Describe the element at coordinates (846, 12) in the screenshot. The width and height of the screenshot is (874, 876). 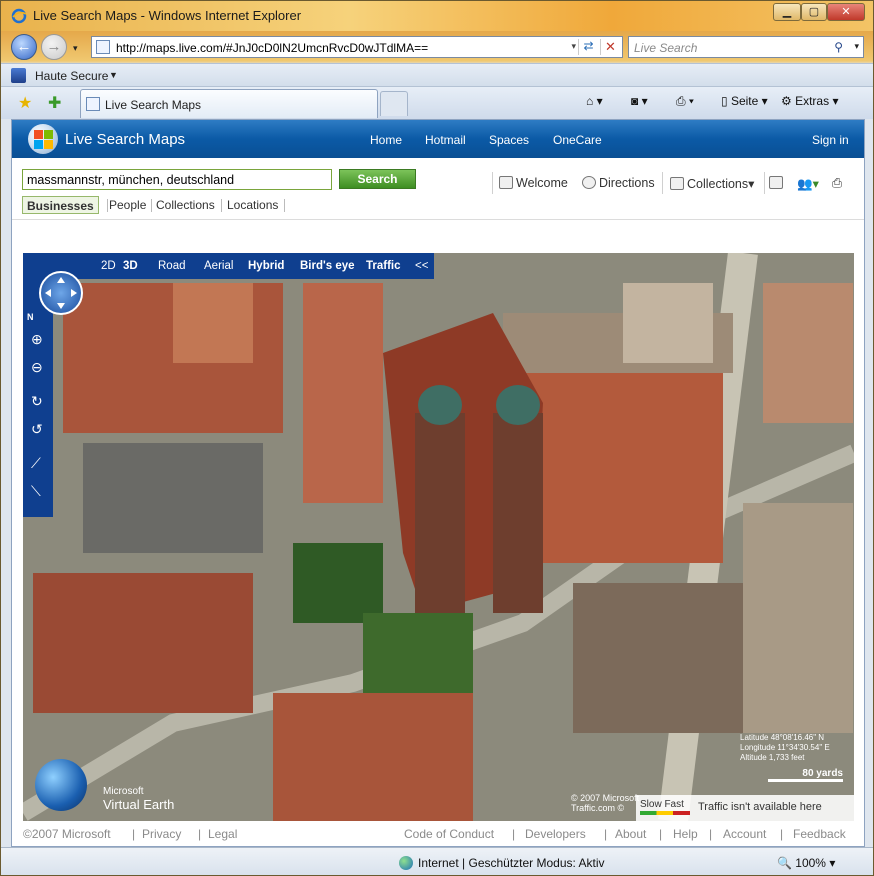
I see `close-button: ✕` at that location.